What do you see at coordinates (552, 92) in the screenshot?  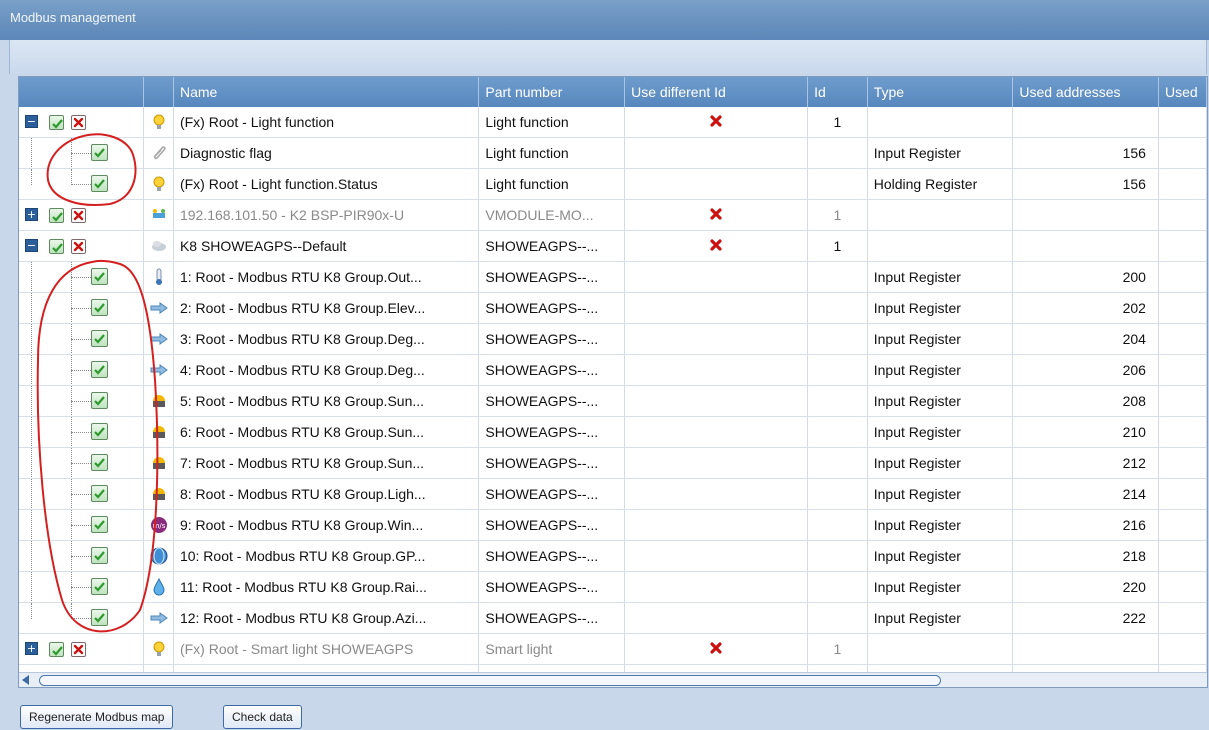 I see `column-header-part-number: Part number` at bounding box center [552, 92].